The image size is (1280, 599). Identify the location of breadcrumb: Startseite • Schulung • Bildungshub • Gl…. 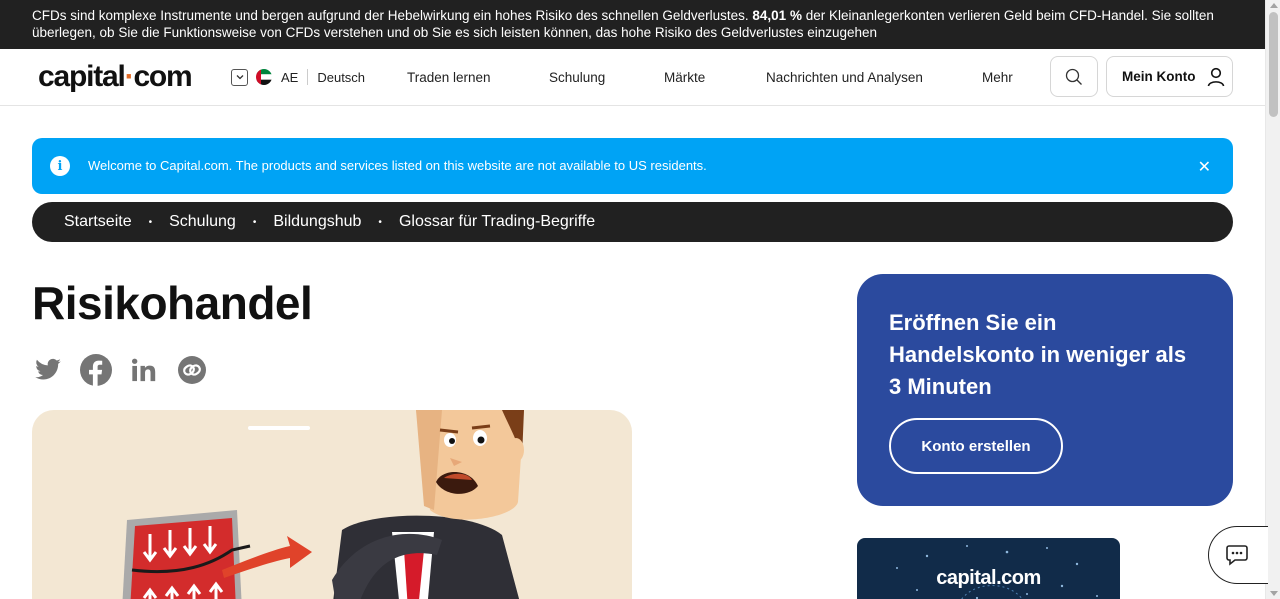
(632, 222).